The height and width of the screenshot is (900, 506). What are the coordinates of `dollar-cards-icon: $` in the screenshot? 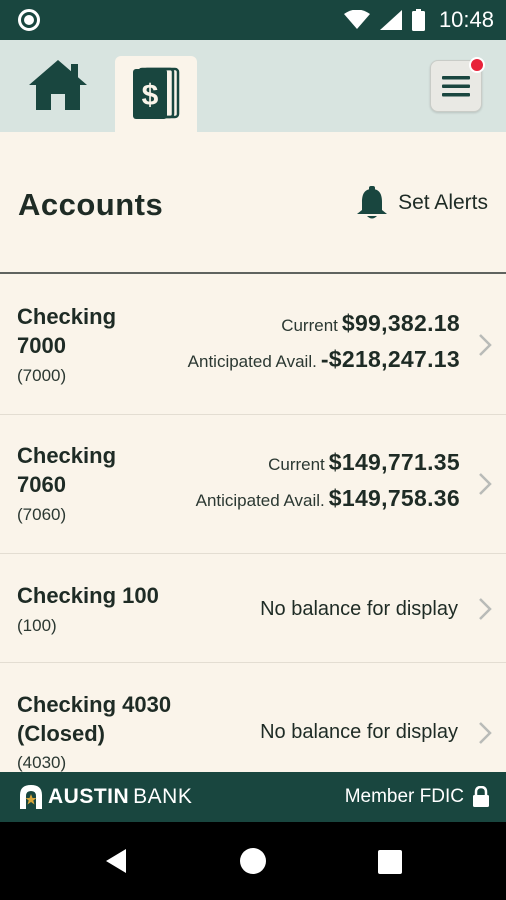 It's located at (156, 93).